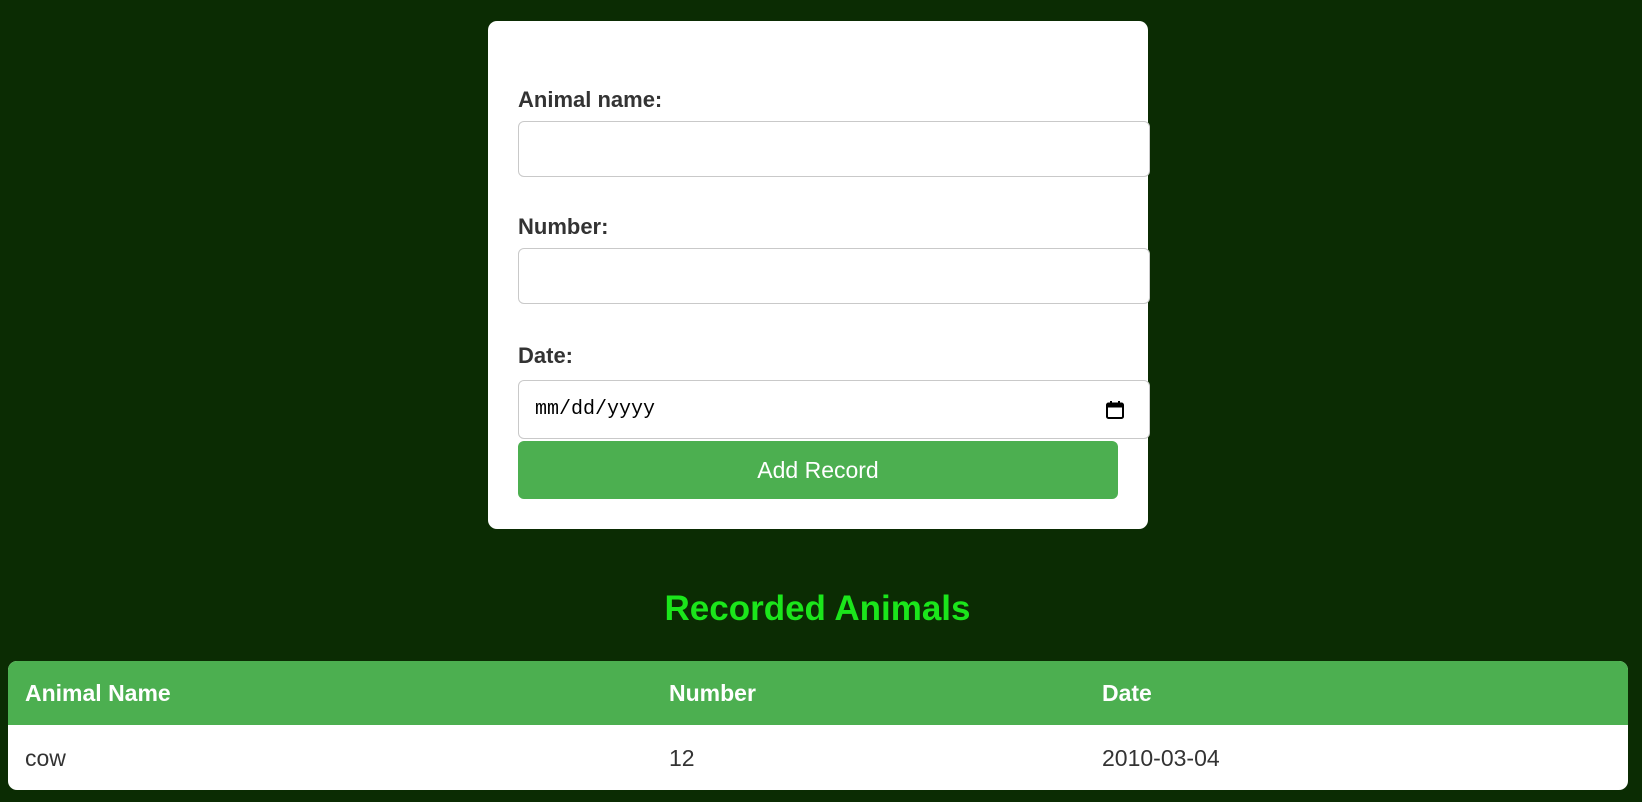 The height and width of the screenshot is (806, 1642). I want to click on calendar-icon, so click(1115, 410).